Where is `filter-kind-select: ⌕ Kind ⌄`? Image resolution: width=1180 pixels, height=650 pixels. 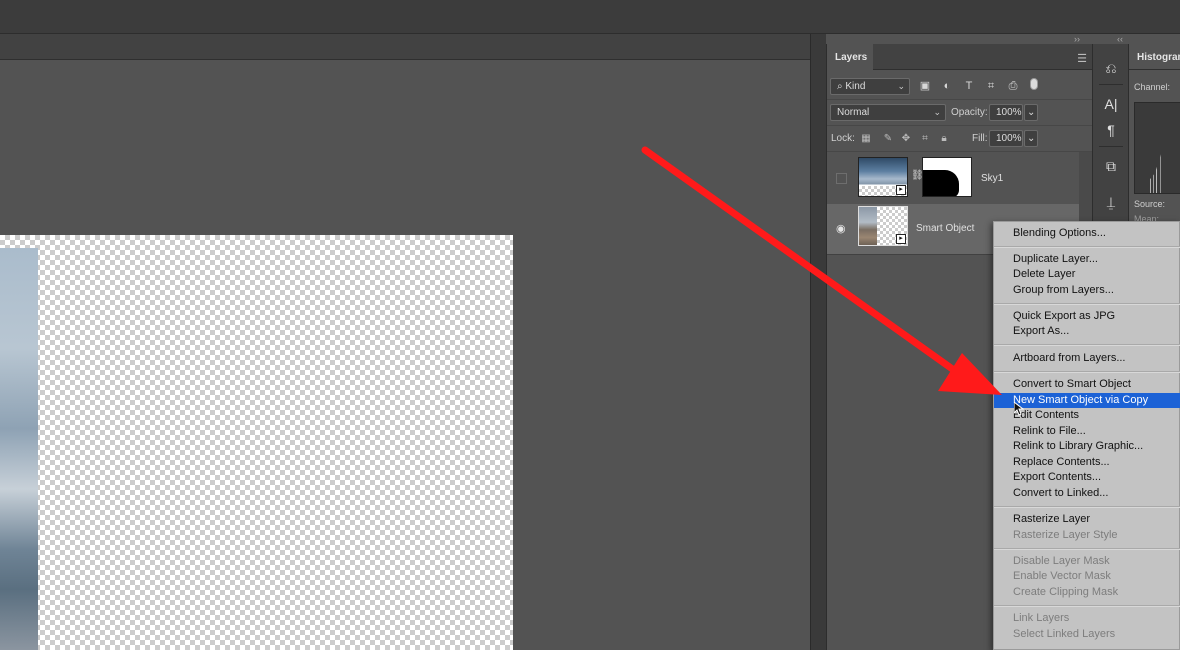 filter-kind-select: ⌕ Kind ⌄ is located at coordinates (870, 86).